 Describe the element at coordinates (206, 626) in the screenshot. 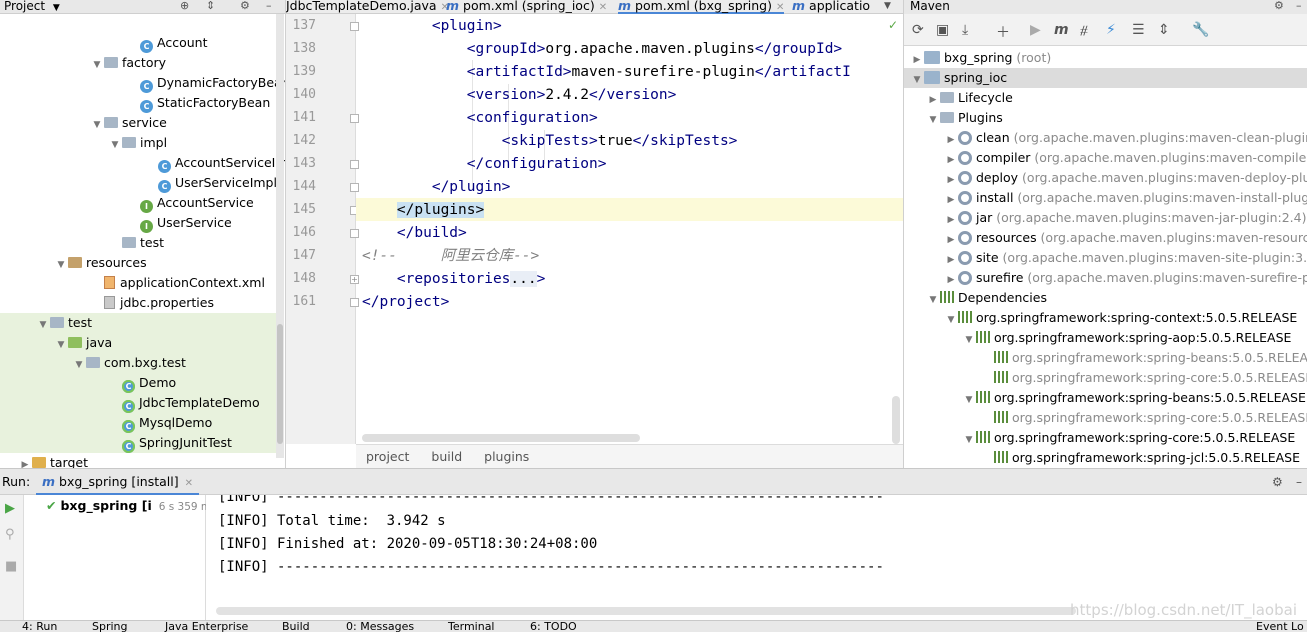

I see `tool-window-button: Java Enterprise` at that location.